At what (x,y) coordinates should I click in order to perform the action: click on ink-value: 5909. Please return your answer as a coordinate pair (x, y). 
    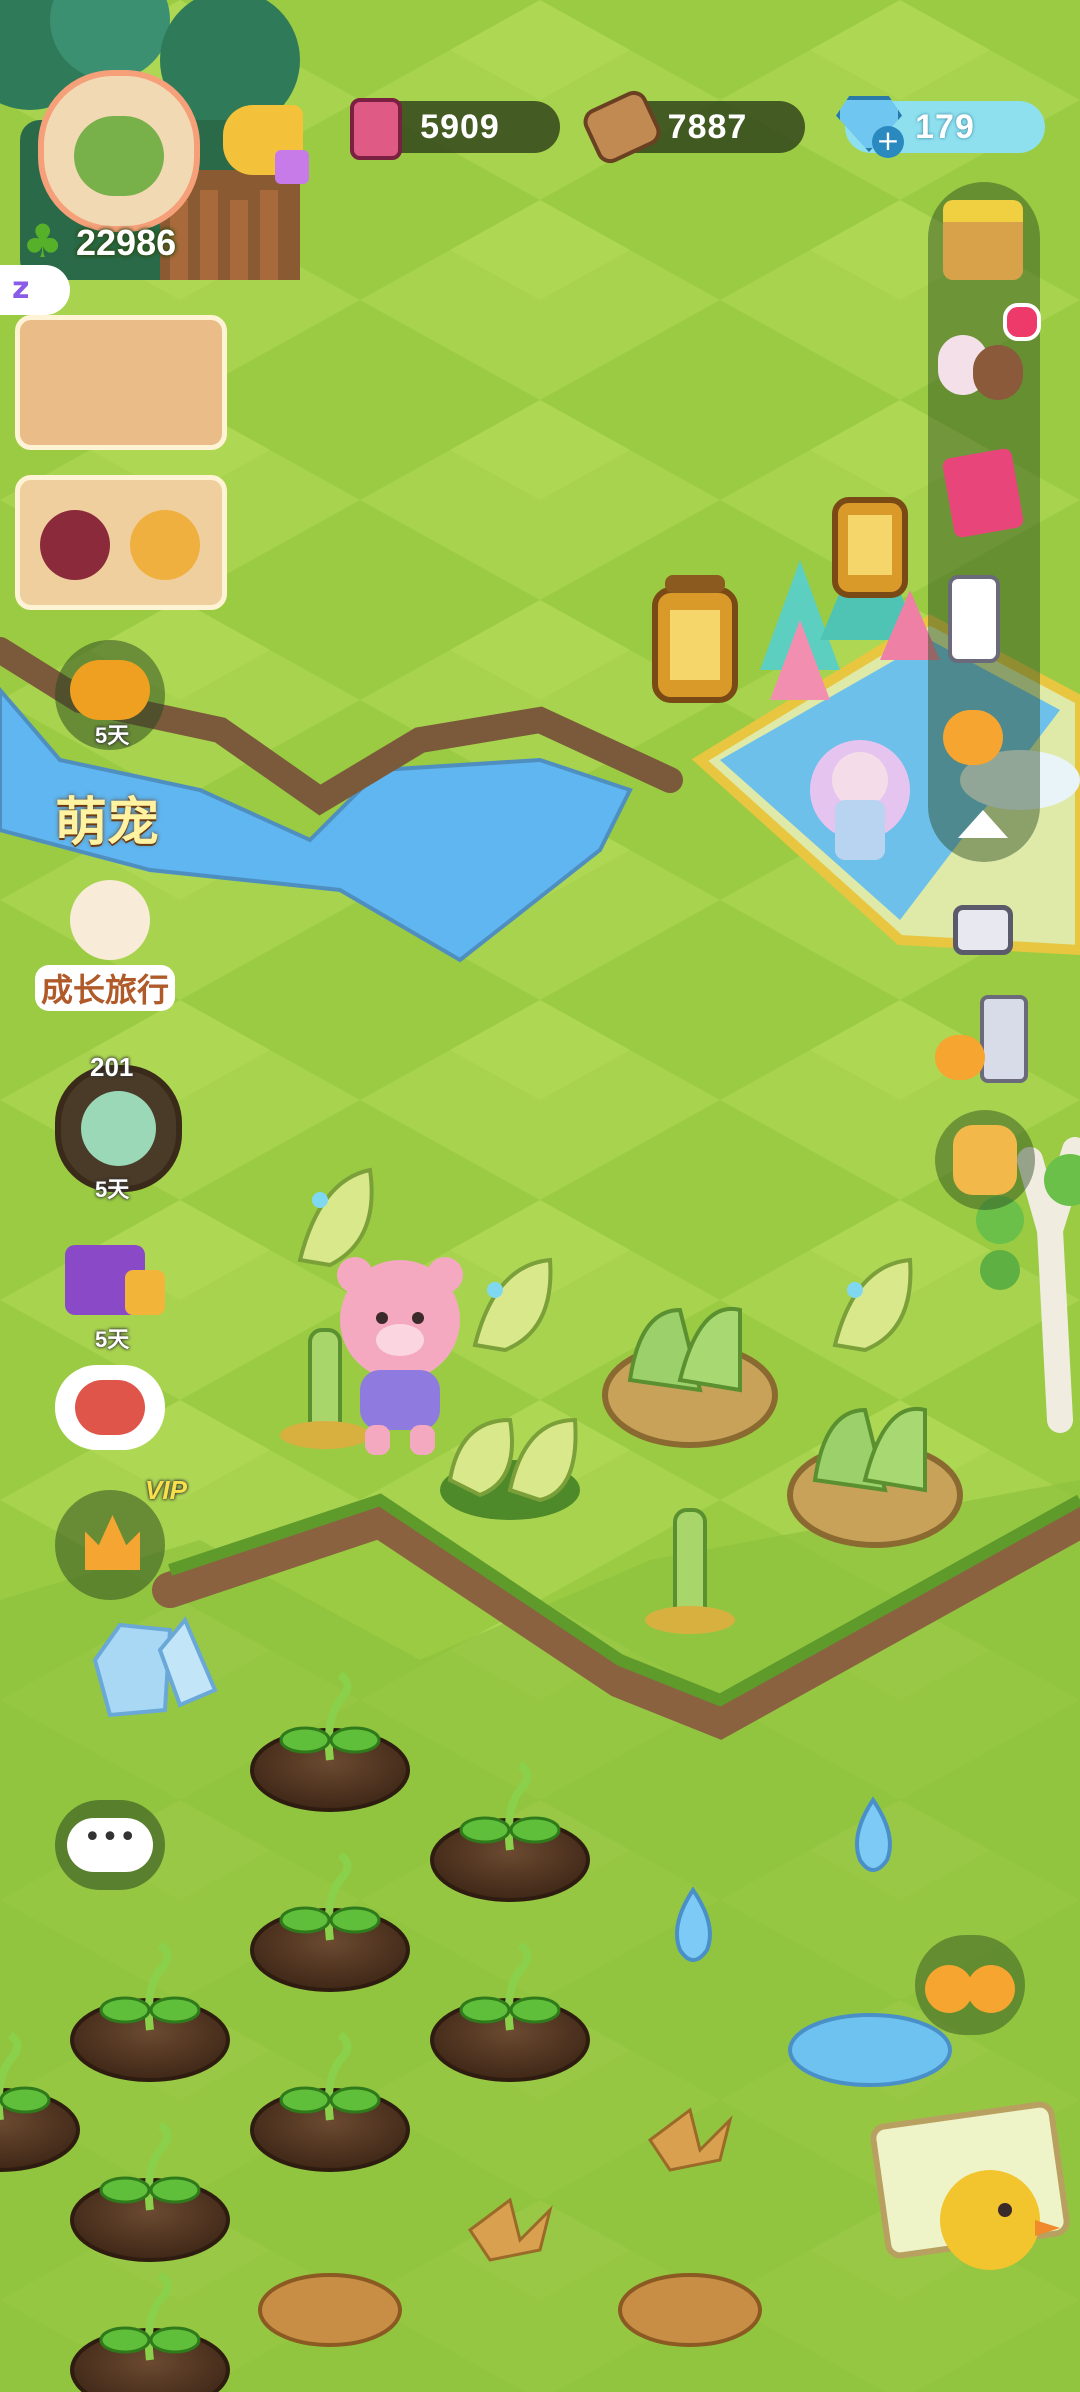
    Looking at the image, I should click on (460, 127).